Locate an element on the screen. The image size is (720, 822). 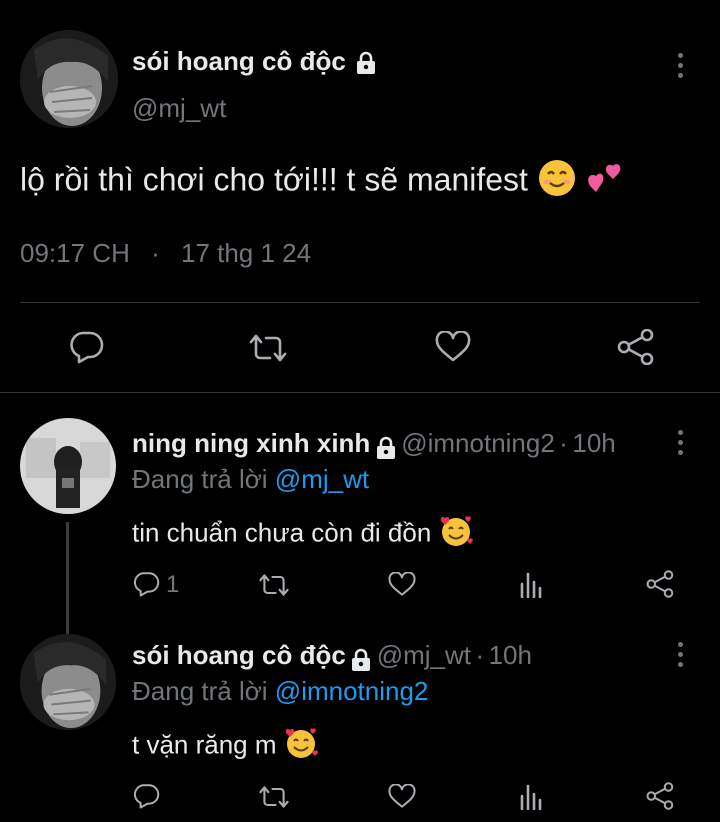
reply-header: ning ning xinh xinh @imnotning2 · 10h is located at coordinates (374, 444).